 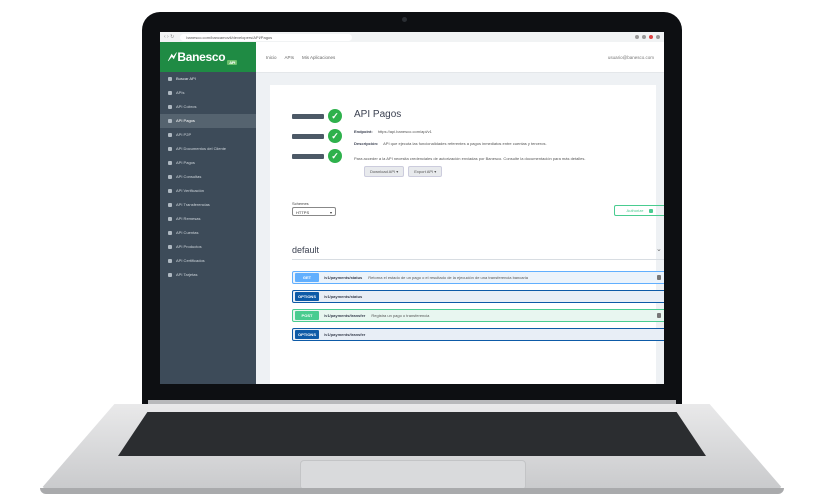 I want to click on method-badge: OPTIONS, so click(x=307, y=334).